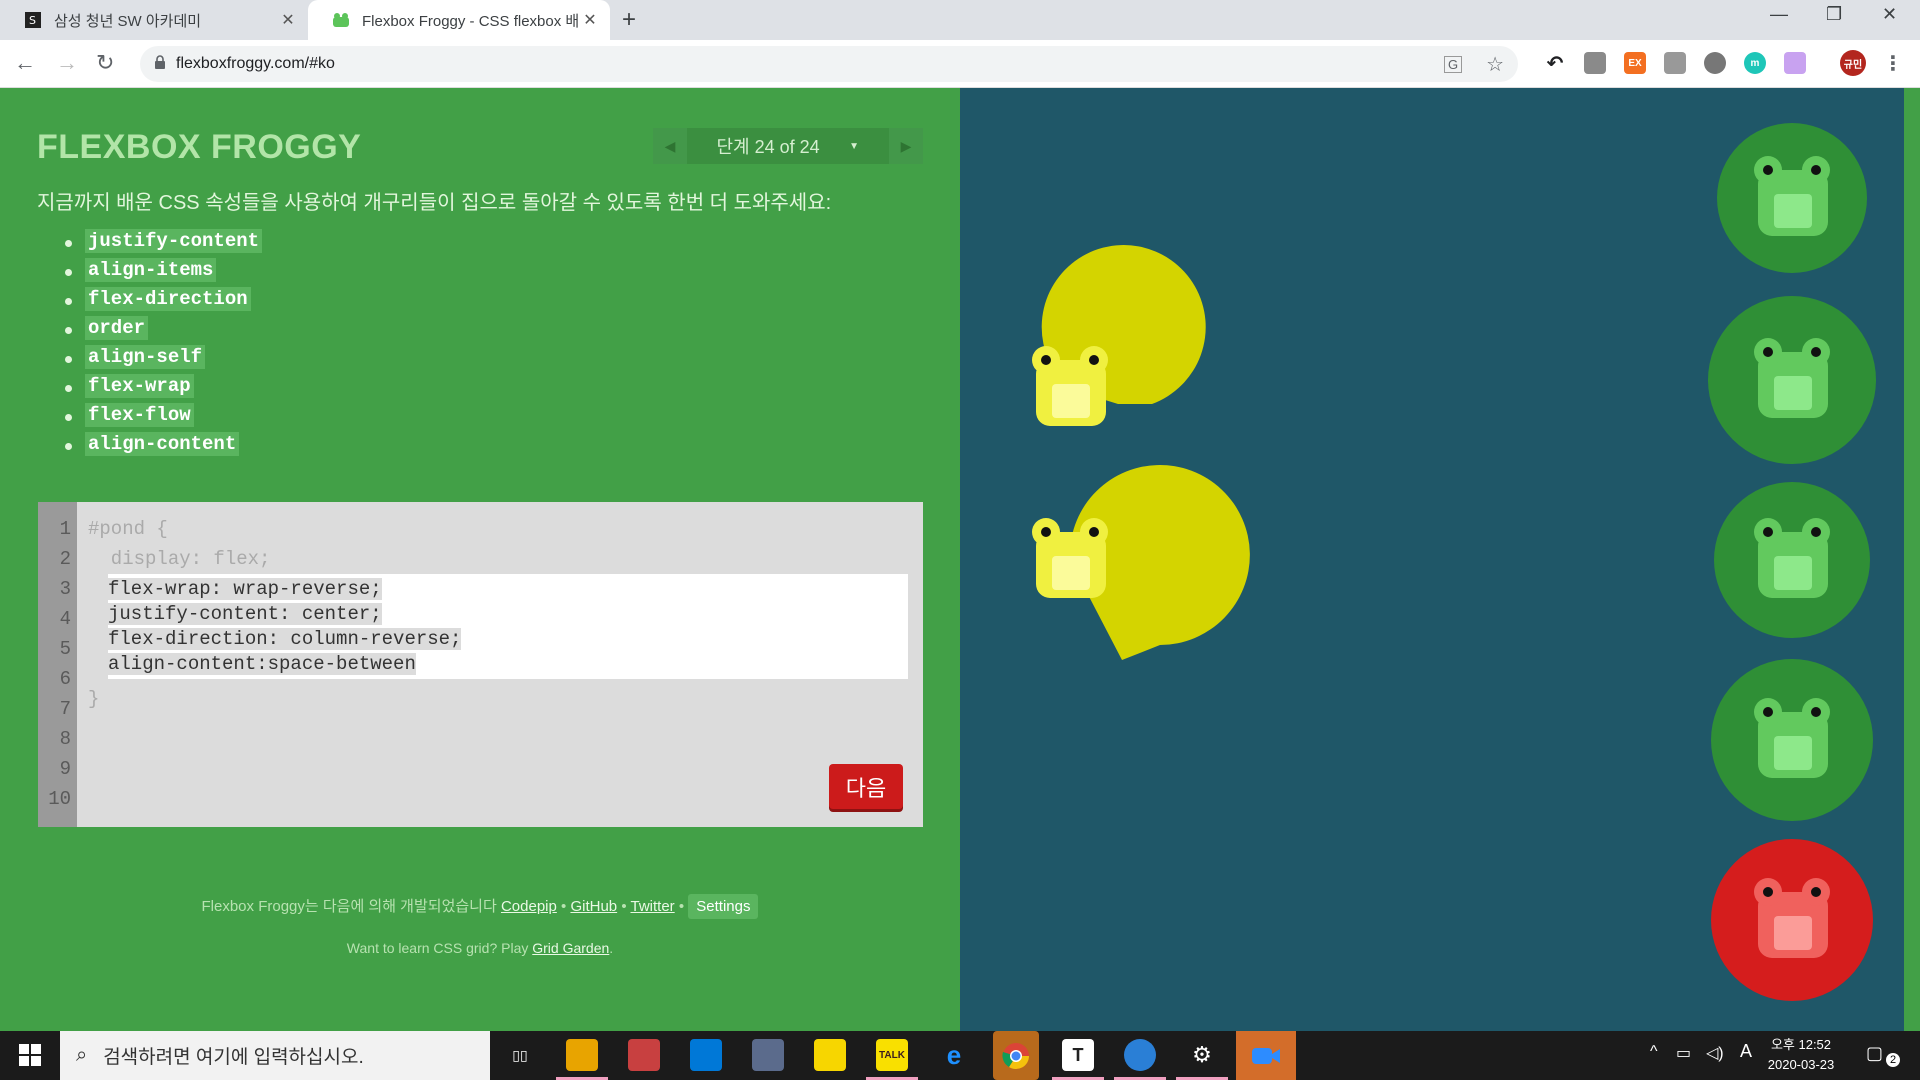  I want to click on previous-level-icon: ◀, so click(670, 146).